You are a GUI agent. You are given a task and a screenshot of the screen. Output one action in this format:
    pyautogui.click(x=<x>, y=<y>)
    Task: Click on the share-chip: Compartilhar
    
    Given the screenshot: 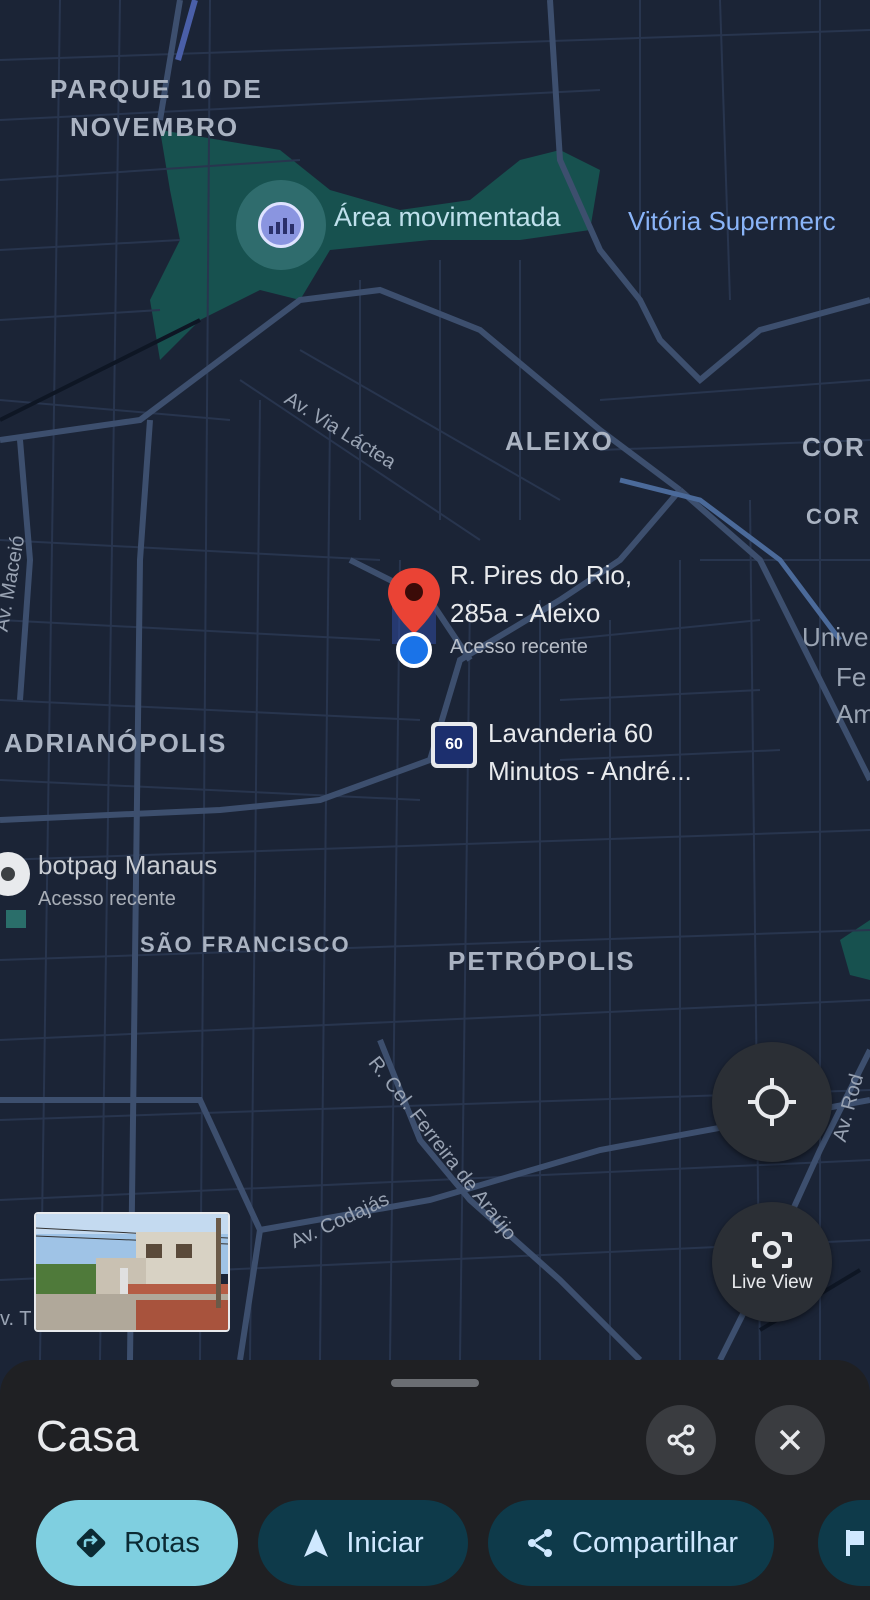 What is the action you would take?
    pyautogui.click(x=631, y=1543)
    